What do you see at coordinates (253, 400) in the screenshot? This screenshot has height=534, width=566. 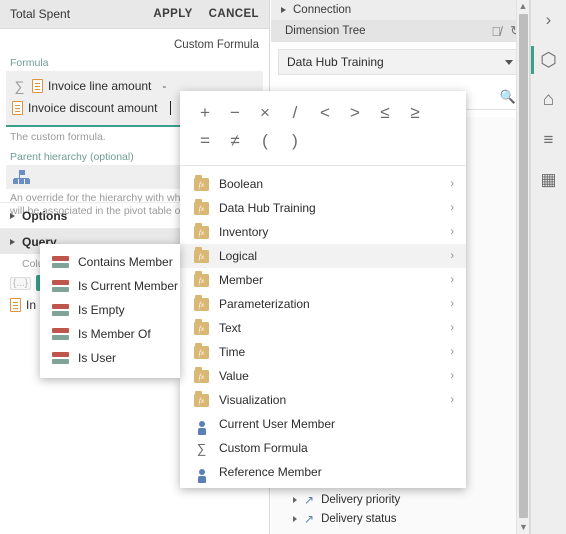 I see `menu-item-label: Visualization` at bounding box center [253, 400].